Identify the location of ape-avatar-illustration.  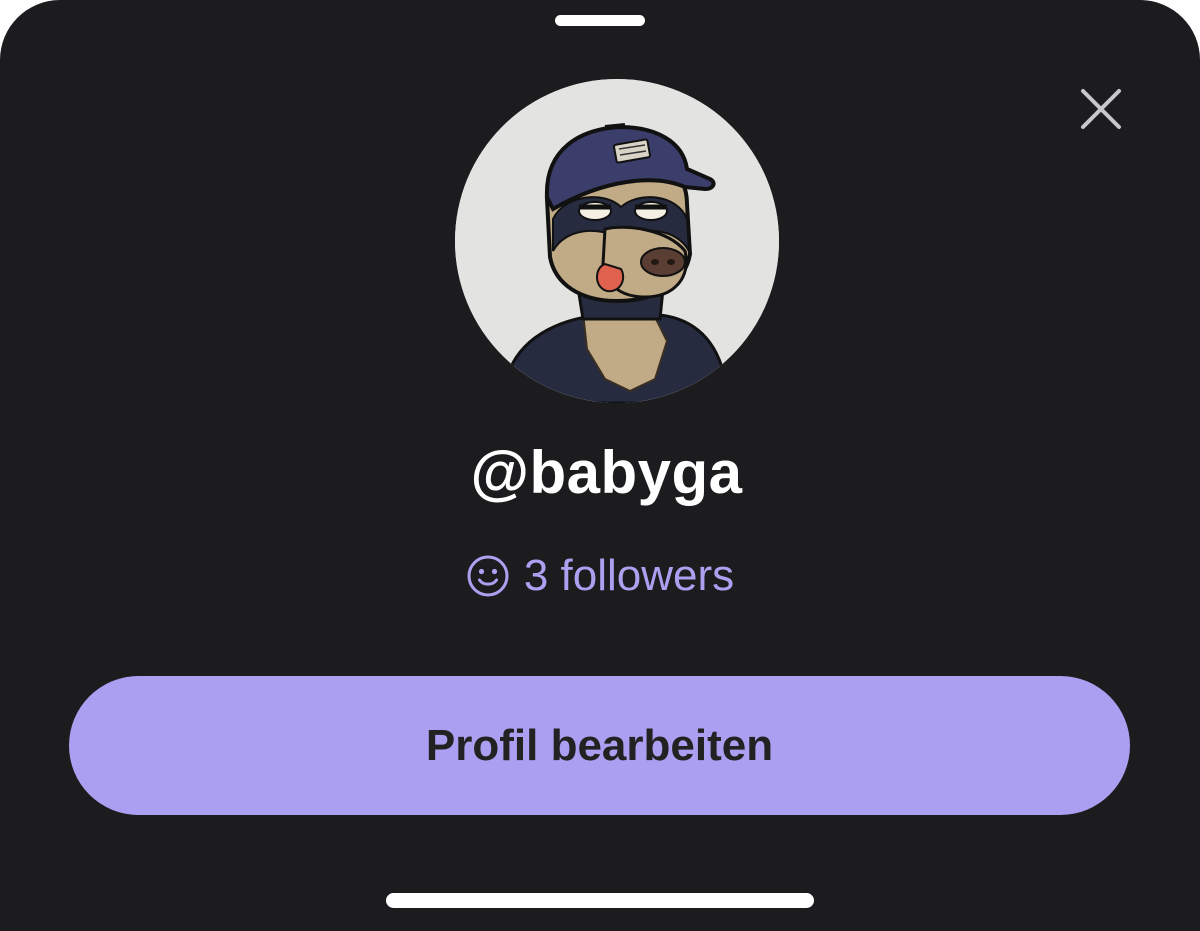
(617, 241).